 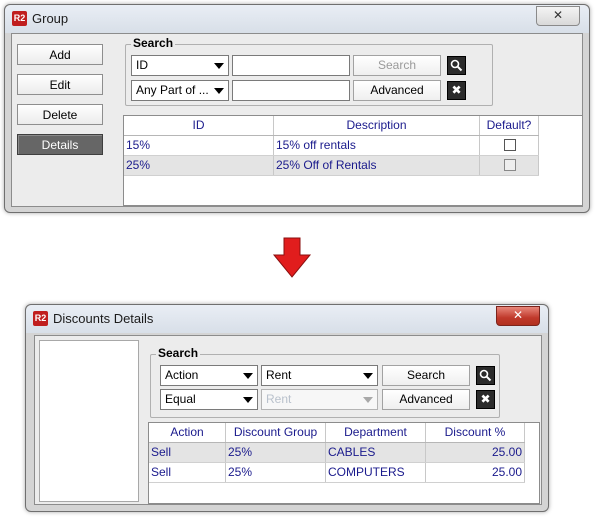 What do you see at coordinates (276, 432) in the screenshot?
I see `column-header-discount-group: Discount Group` at bounding box center [276, 432].